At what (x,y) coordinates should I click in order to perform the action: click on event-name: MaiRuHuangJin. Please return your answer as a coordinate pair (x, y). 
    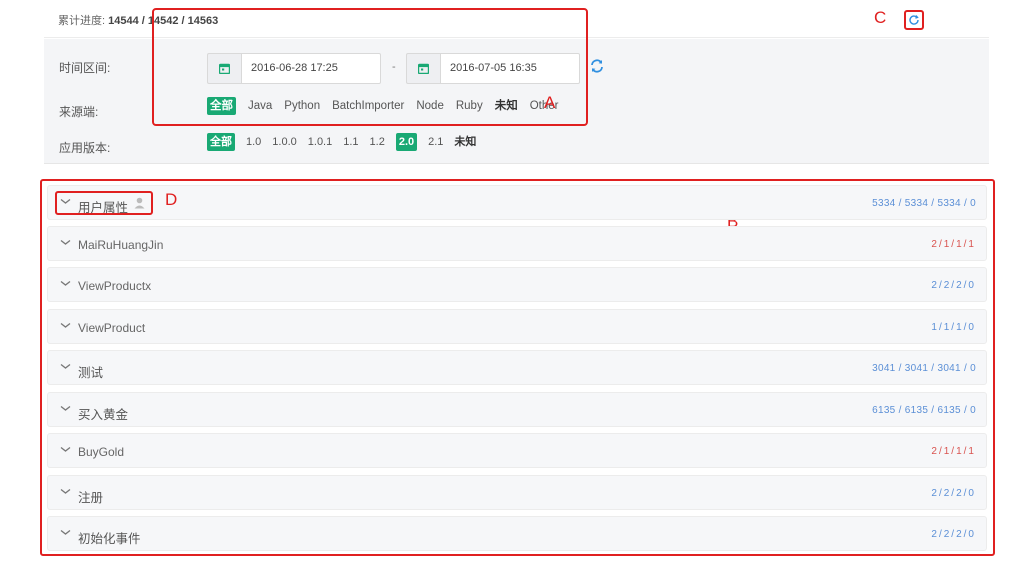
    Looking at the image, I should click on (121, 245).